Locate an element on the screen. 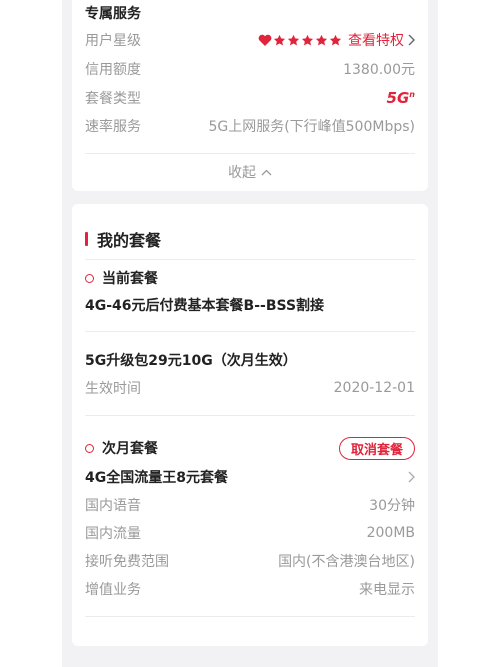  current-plan-row: 4G-46元后付费基本套餐B--BSS割接 is located at coordinates (250, 305).